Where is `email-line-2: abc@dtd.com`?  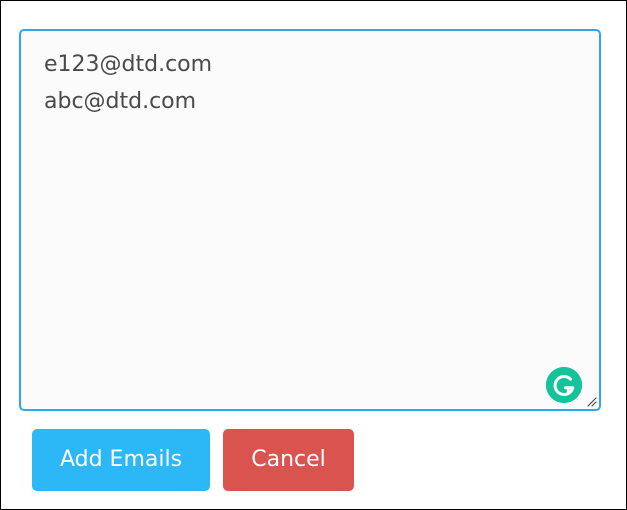
email-line-2: abc@dtd.com is located at coordinates (120, 101).